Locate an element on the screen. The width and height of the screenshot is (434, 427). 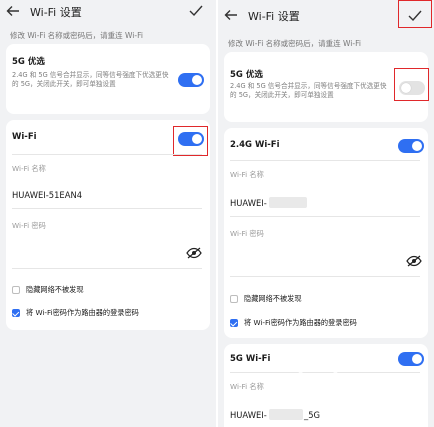
wifi-title: Wi-Fi is located at coordinates (24, 137).